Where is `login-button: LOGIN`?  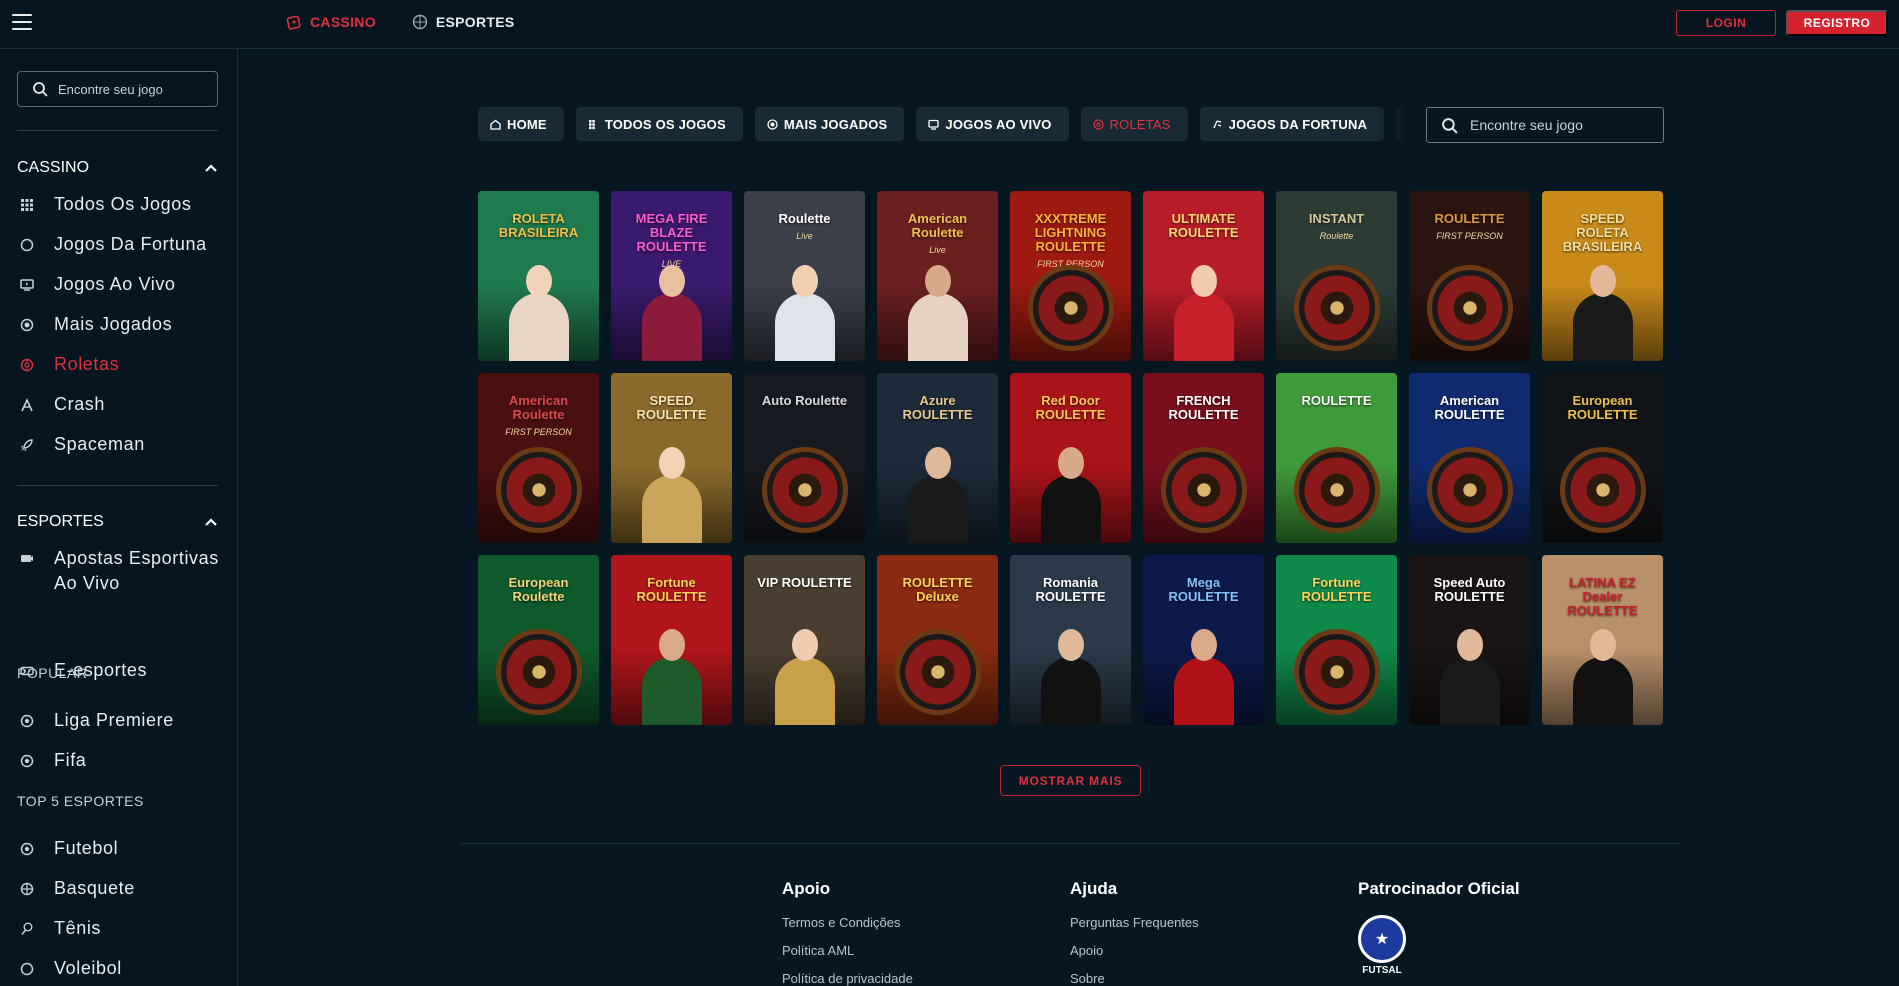 login-button: LOGIN is located at coordinates (1726, 23).